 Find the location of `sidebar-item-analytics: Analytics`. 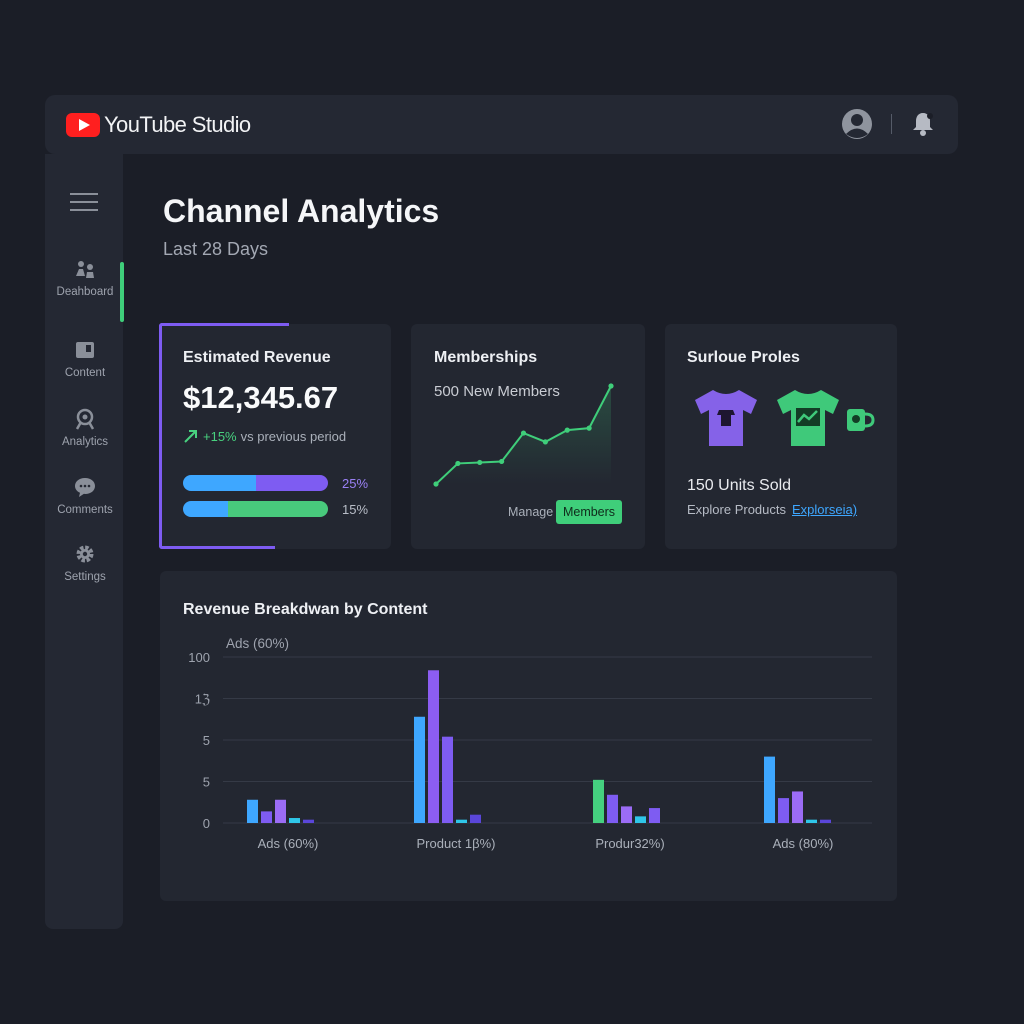

sidebar-item-analytics: Analytics is located at coordinates (85, 428).